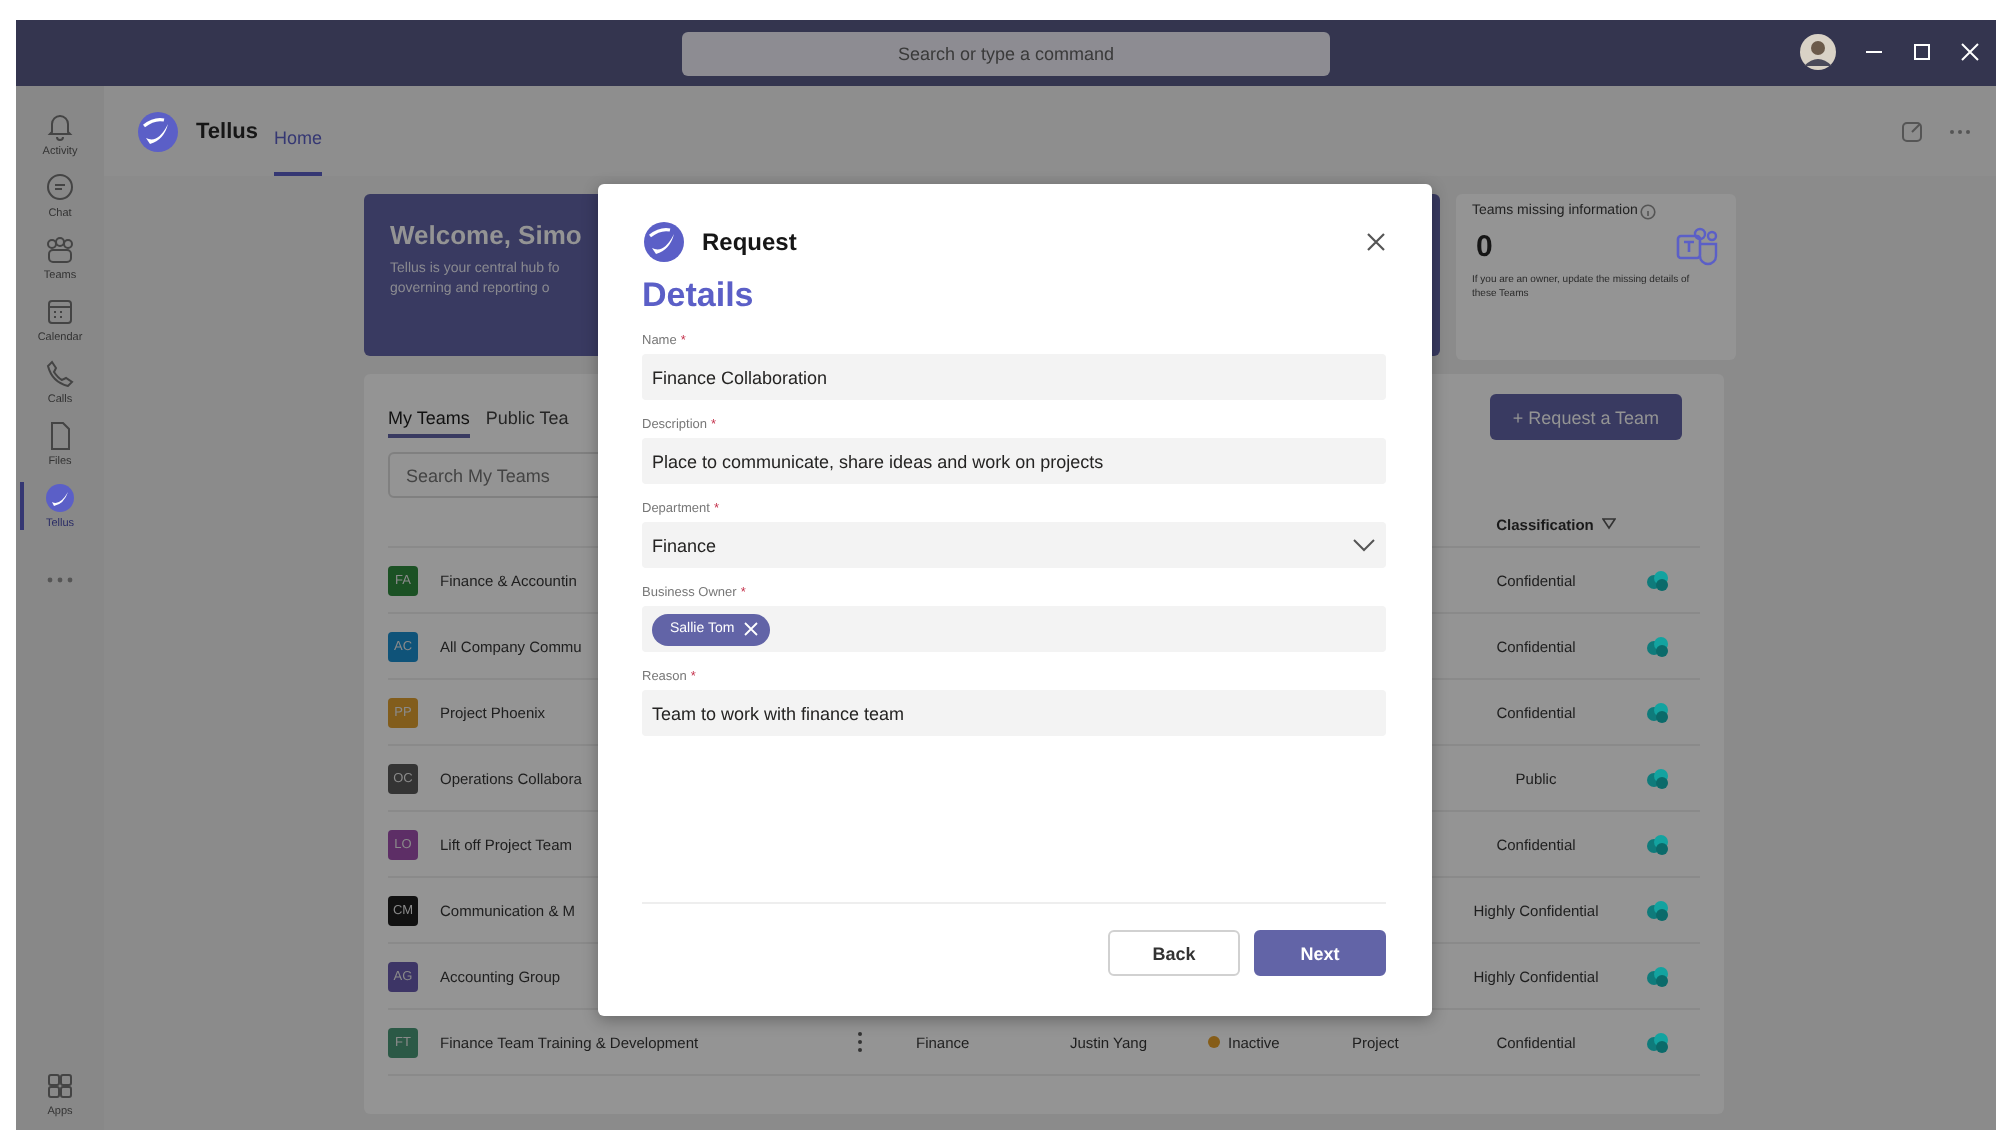 The width and height of the screenshot is (2000, 1130). What do you see at coordinates (60, 1086) in the screenshot?
I see `apps-icon` at bounding box center [60, 1086].